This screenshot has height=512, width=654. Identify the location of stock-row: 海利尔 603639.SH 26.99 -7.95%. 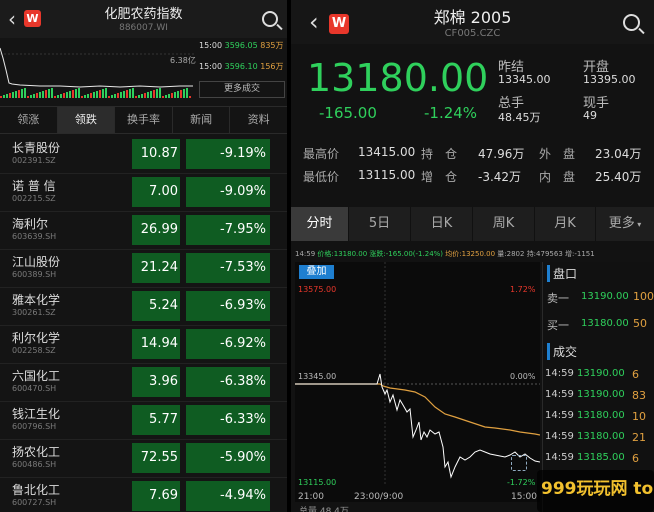
(143, 230).